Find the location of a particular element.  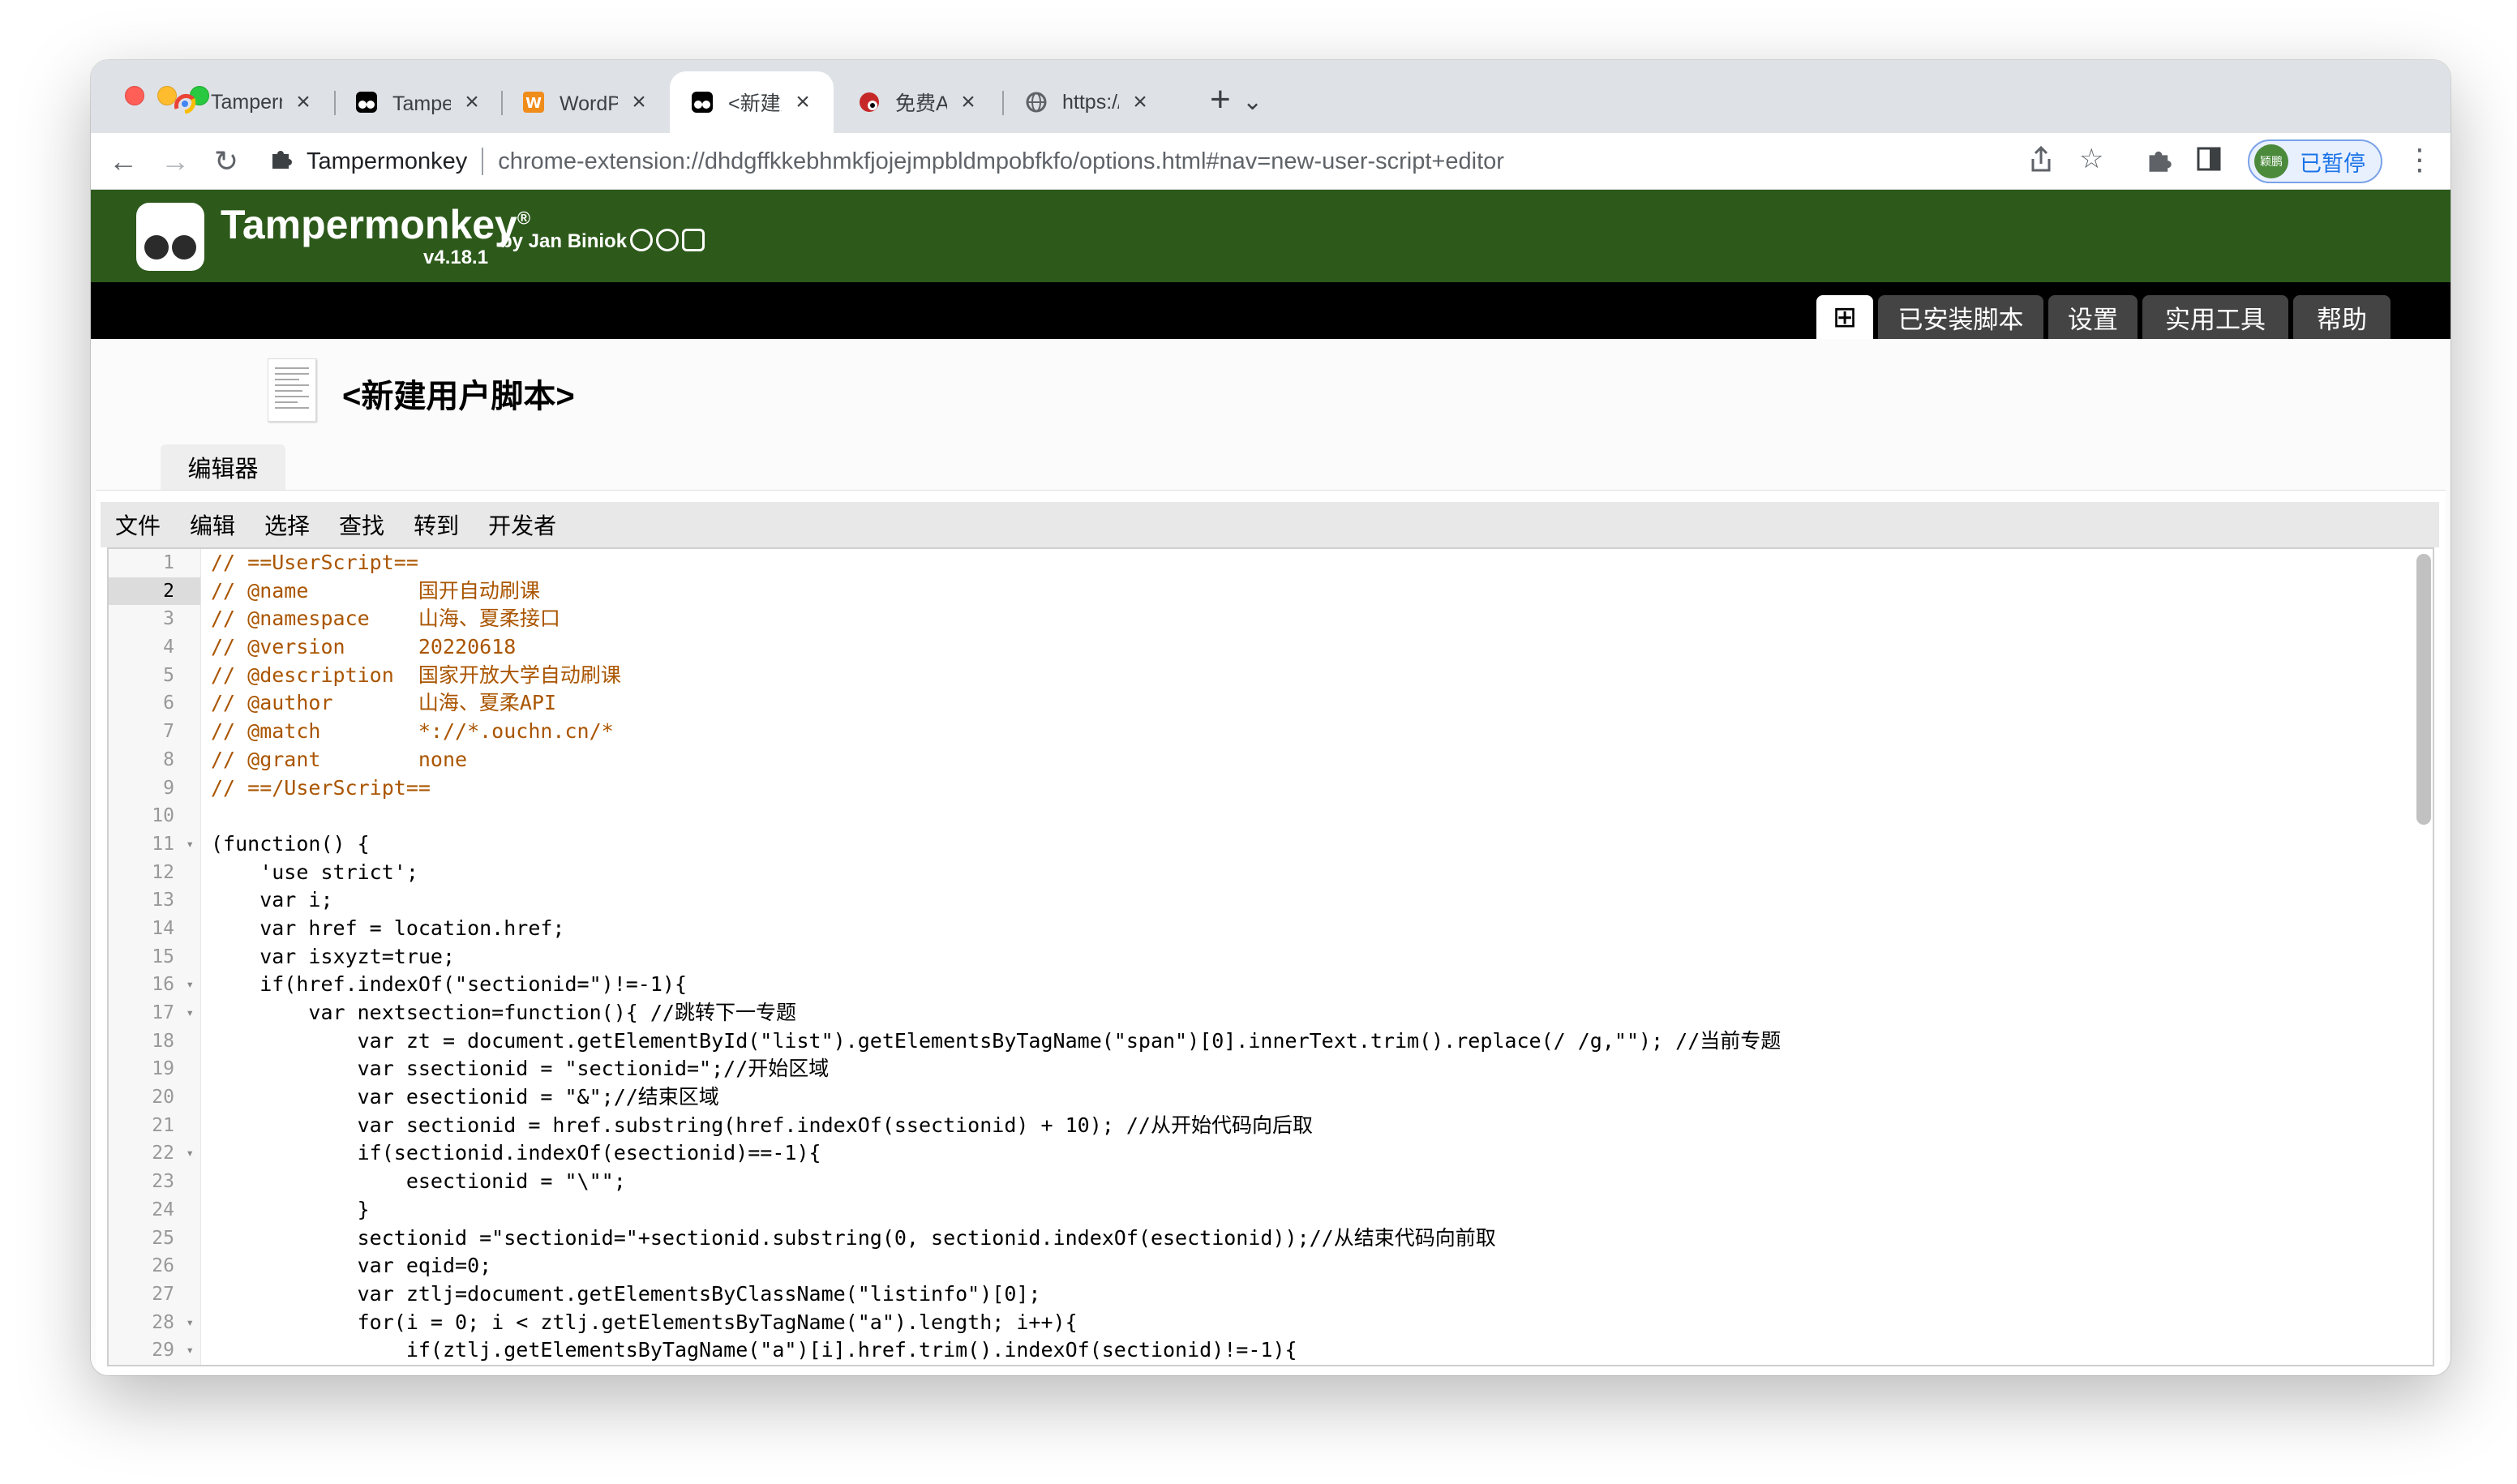

line-number: 3 is located at coordinates (168, 619).